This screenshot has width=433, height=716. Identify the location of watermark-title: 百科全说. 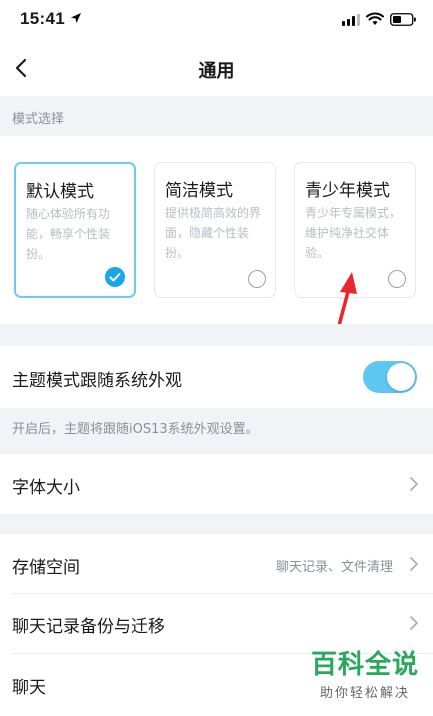
(364, 665).